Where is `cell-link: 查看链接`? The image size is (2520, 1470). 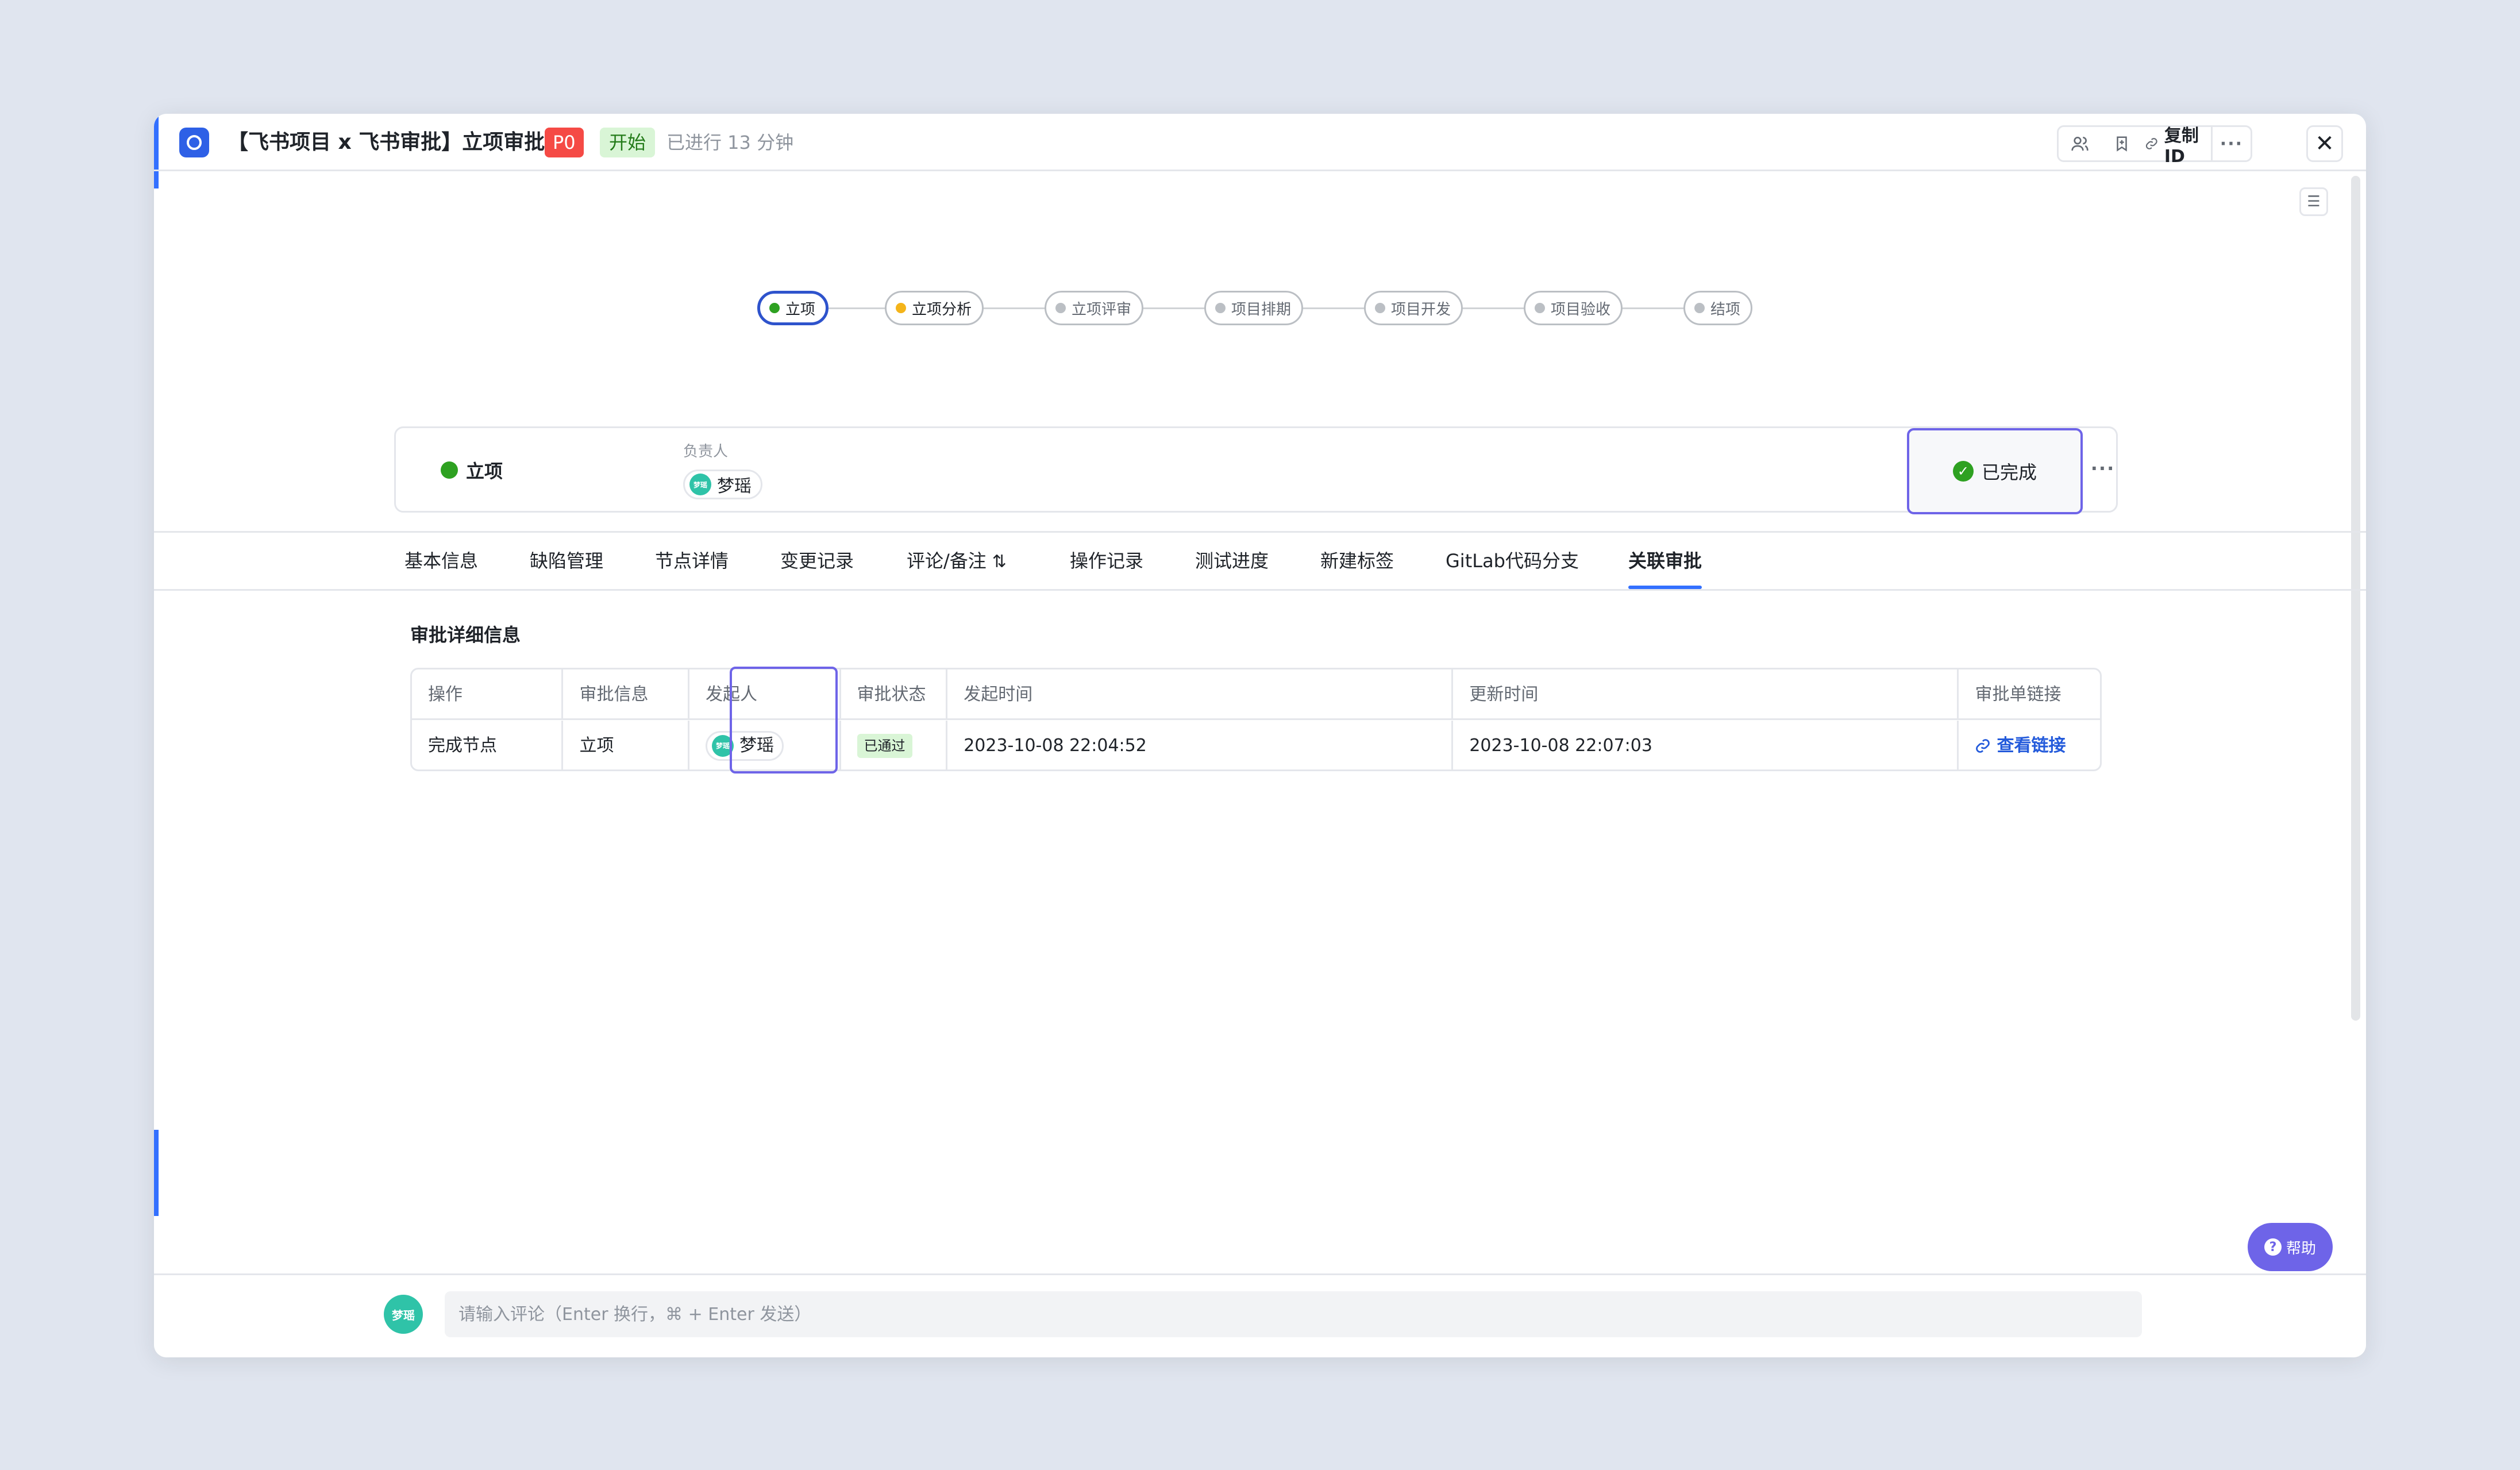 cell-link: 查看链接 is located at coordinates (2030, 746).